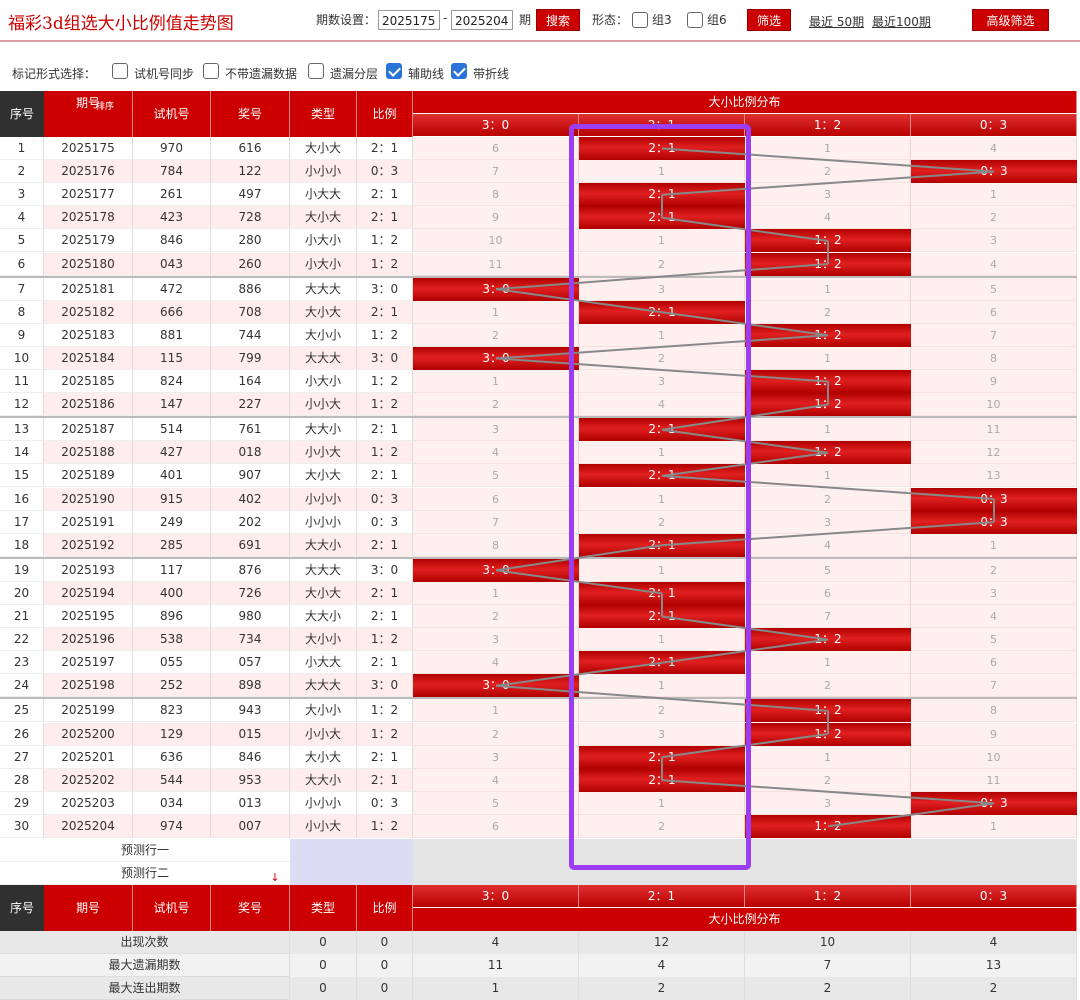 Image resolution: width=1080 pixels, height=1000 pixels. Describe the element at coordinates (172, 241) in the screenshot. I see `row-trial-cell: 846` at that location.